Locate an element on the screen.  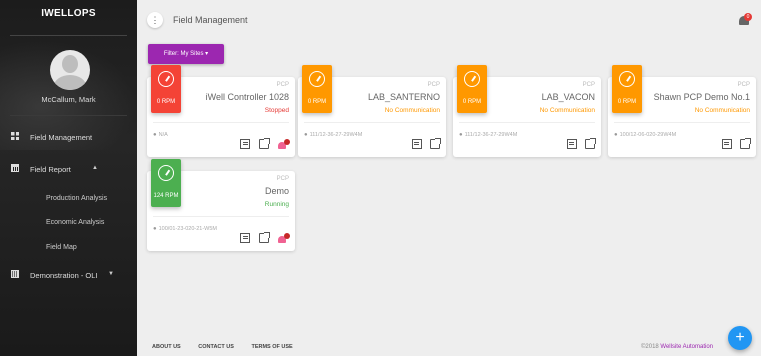
chevron-down-icon: ▼ is located at coordinates (111, 274).